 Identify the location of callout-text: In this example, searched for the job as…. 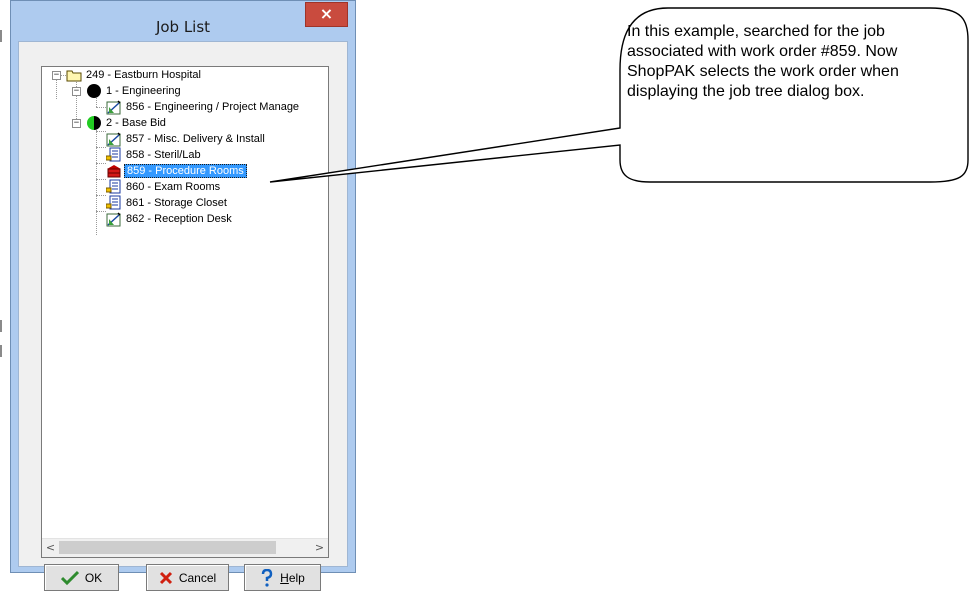
(763, 61).